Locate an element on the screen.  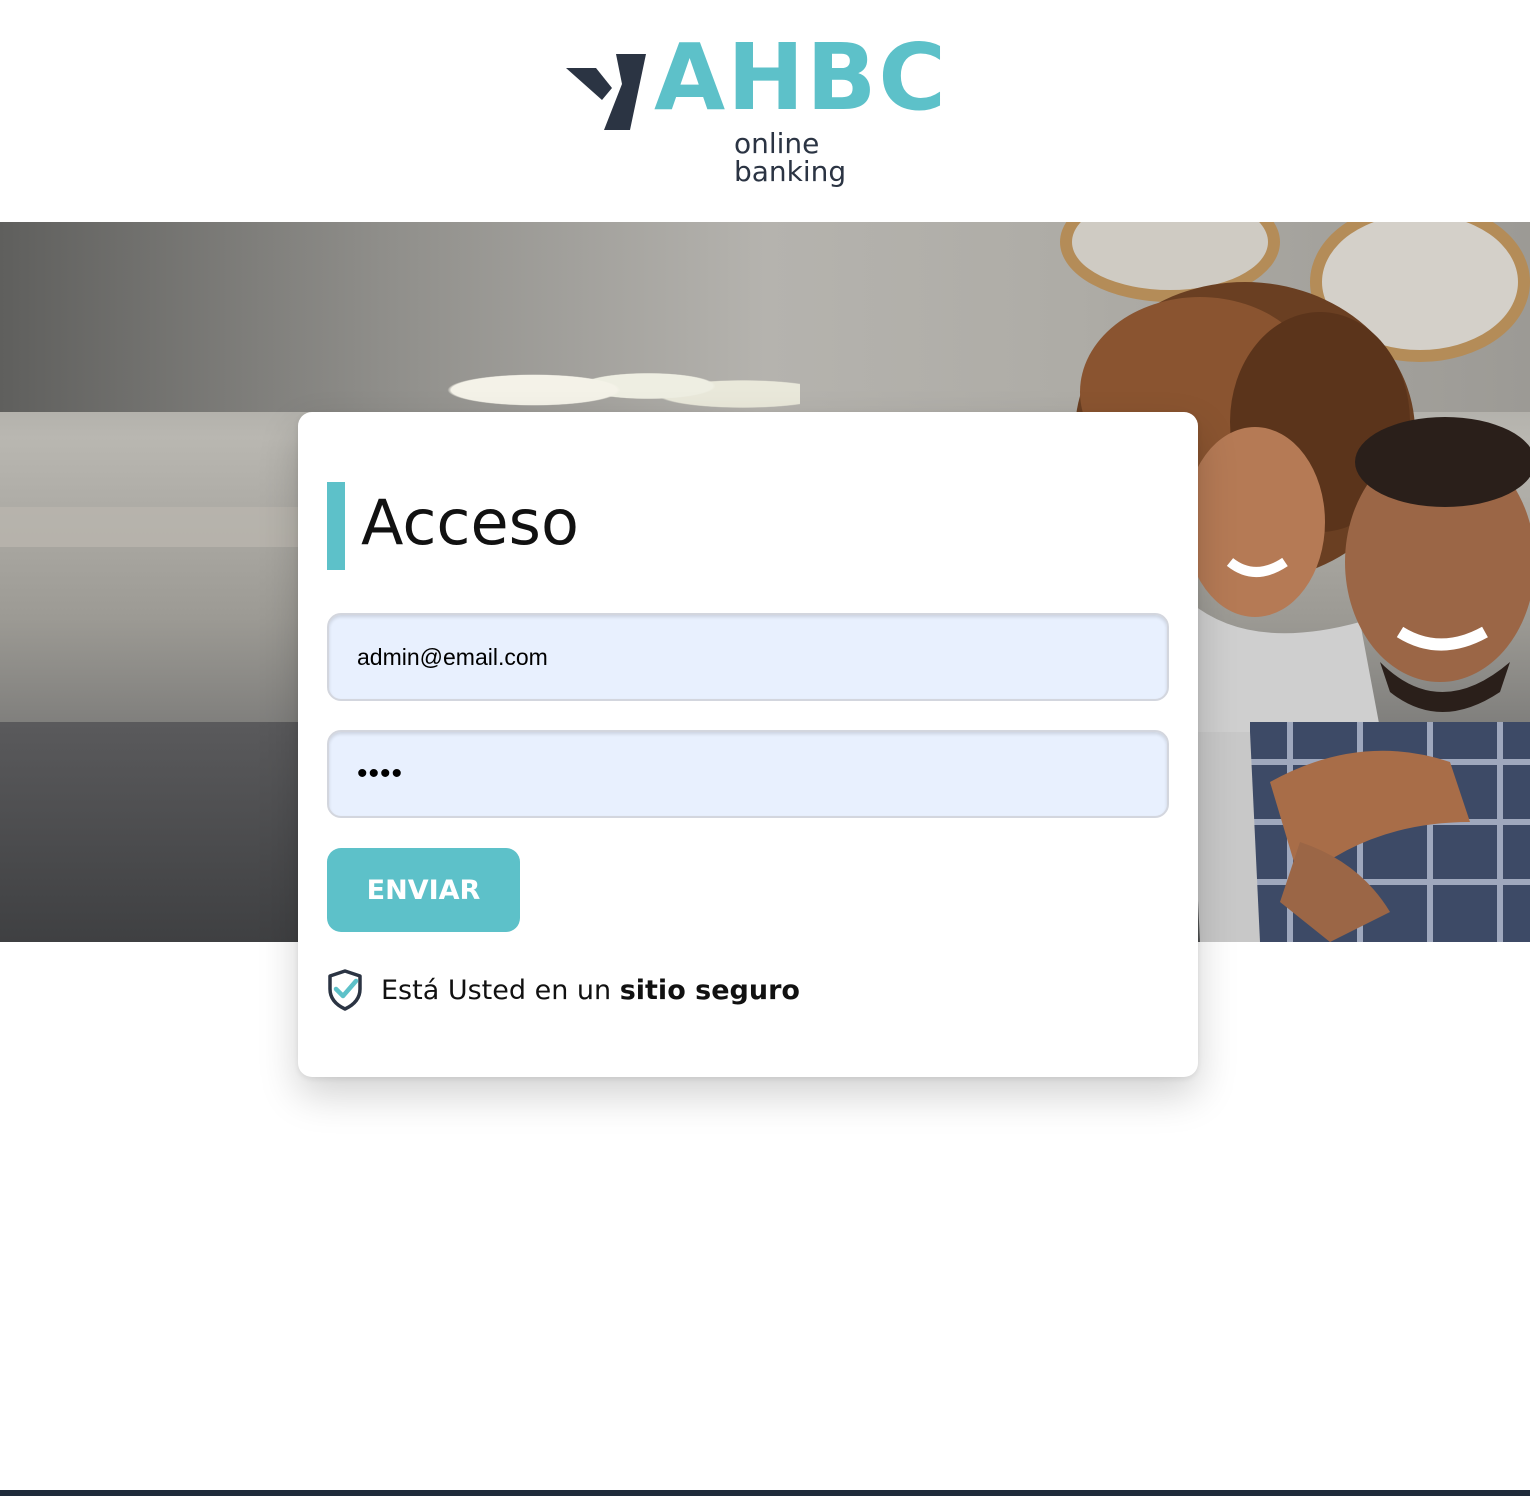
hero-flowers is located at coordinates (610, 382).